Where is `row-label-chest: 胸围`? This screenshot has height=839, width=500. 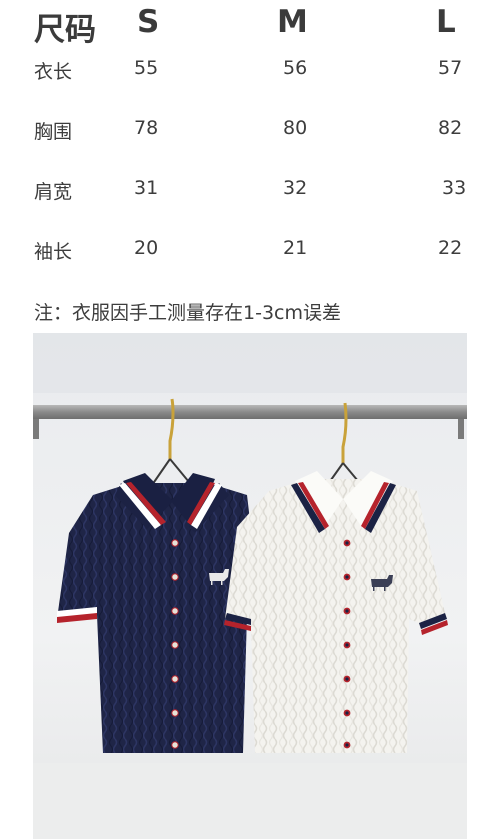 row-label-chest: 胸围 is located at coordinates (53, 132).